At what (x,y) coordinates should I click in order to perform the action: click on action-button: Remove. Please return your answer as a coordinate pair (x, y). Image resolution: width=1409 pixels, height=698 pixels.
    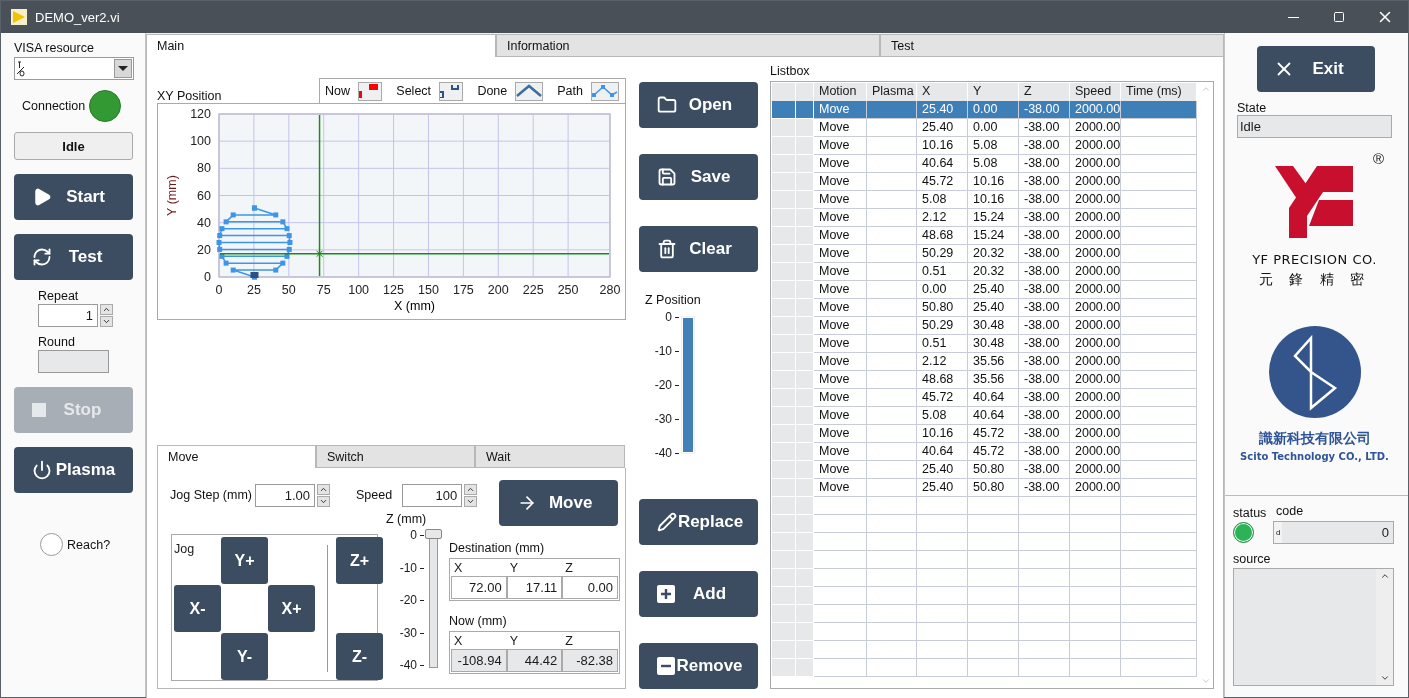
    Looking at the image, I should click on (698, 666).